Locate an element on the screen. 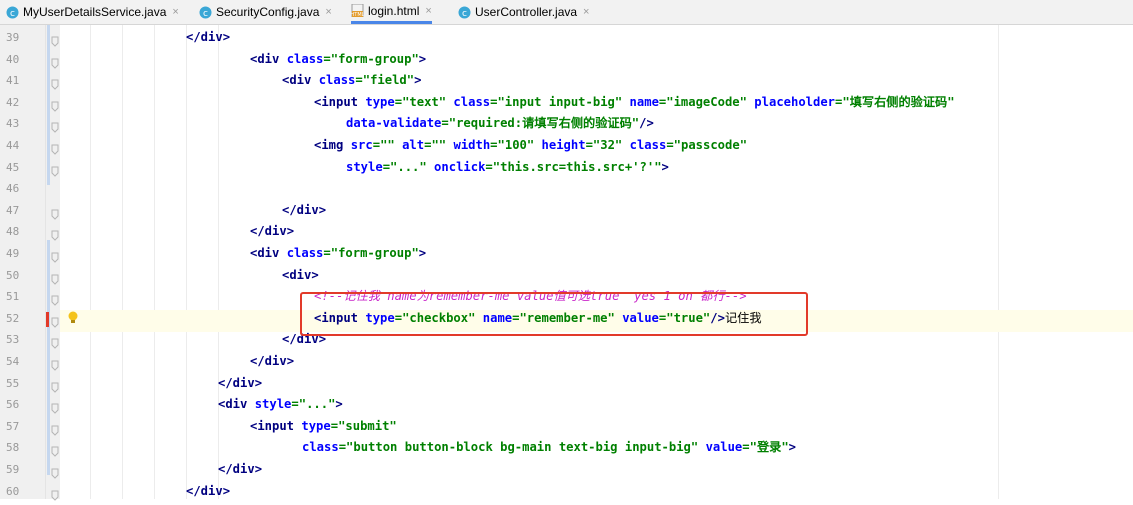 The height and width of the screenshot is (505, 1133). line-number: 40 is located at coordinates (13, 59).